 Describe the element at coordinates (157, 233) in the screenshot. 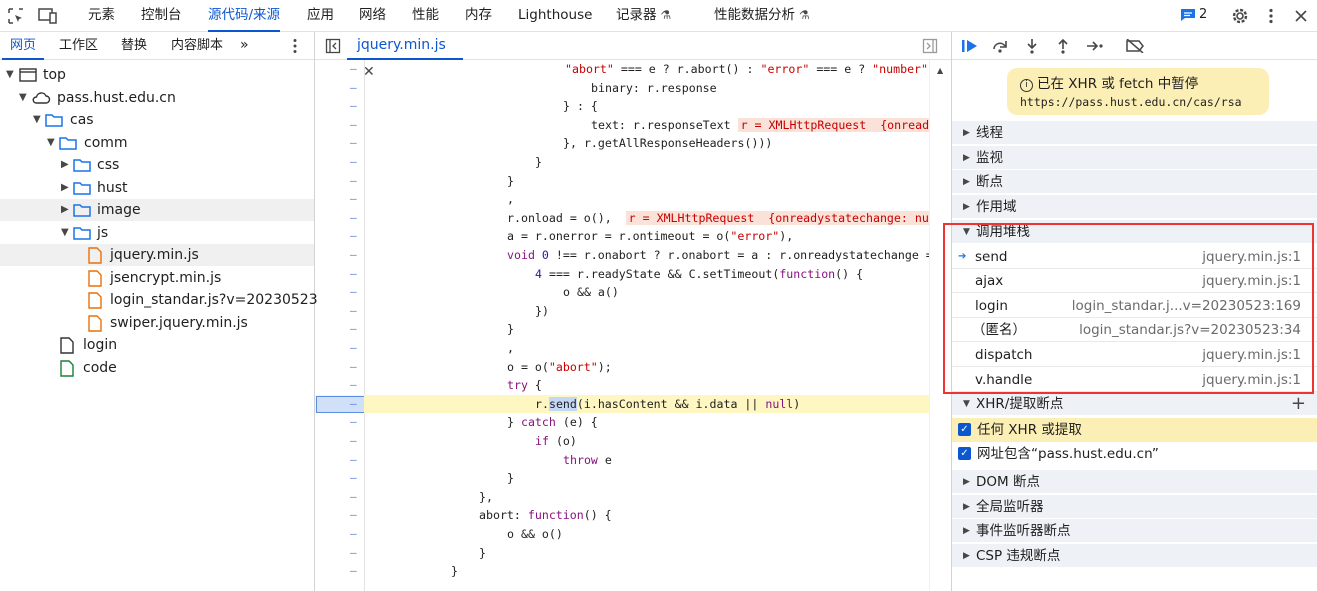

I see `tree-item-js: ▼ js` at that location.